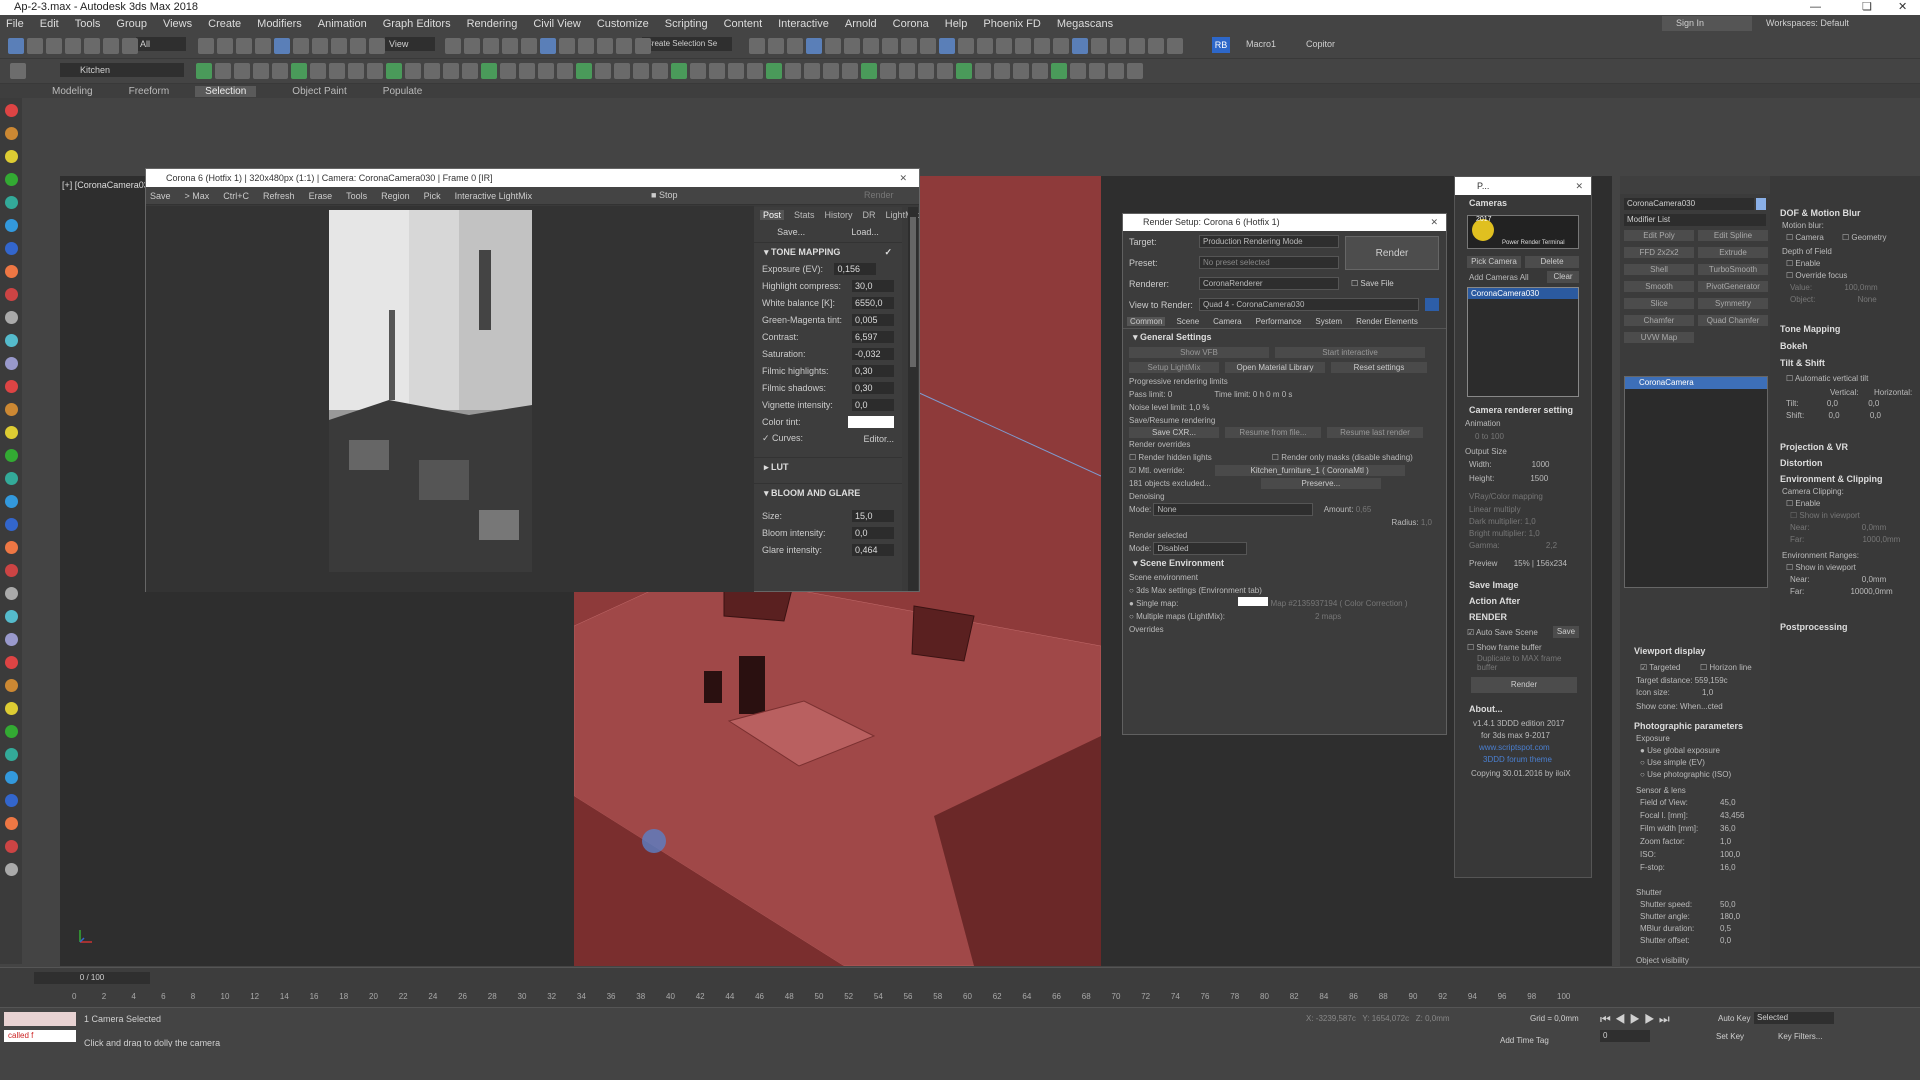  Describe the element at coordinates (1867, 7) in the screenshot. I see `maximize-icon: ❏` at that location.